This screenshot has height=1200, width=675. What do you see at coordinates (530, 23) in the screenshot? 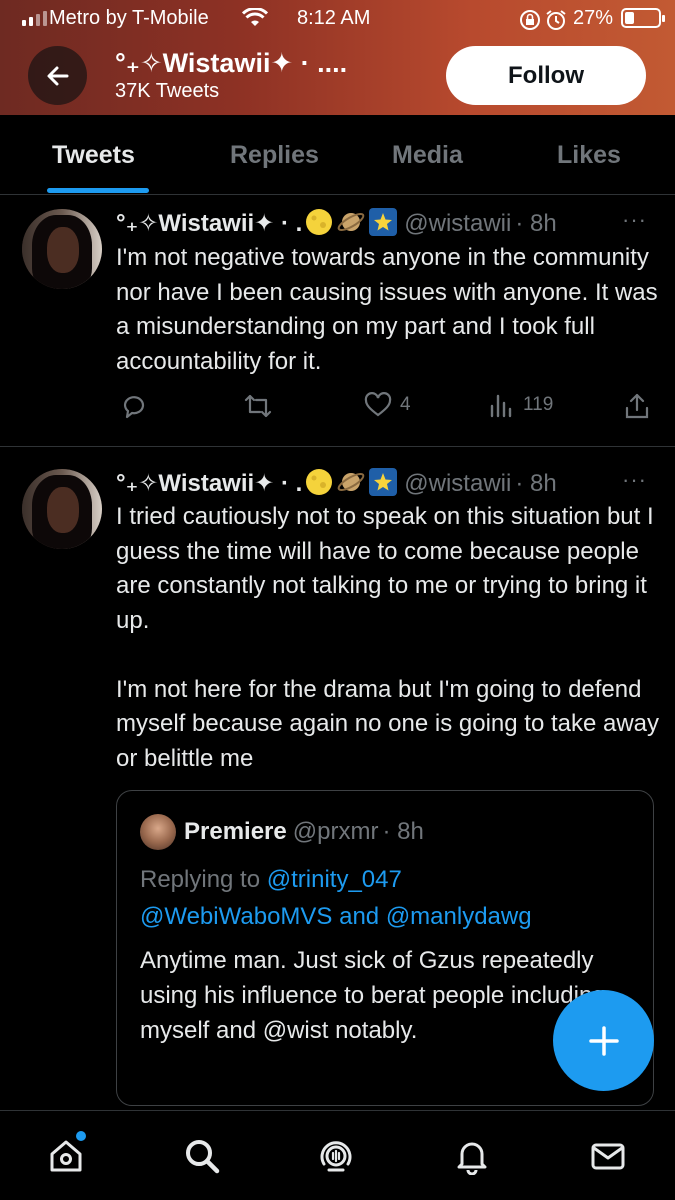
I see `rotation-lock-icon` at bounding box center [530, 23].